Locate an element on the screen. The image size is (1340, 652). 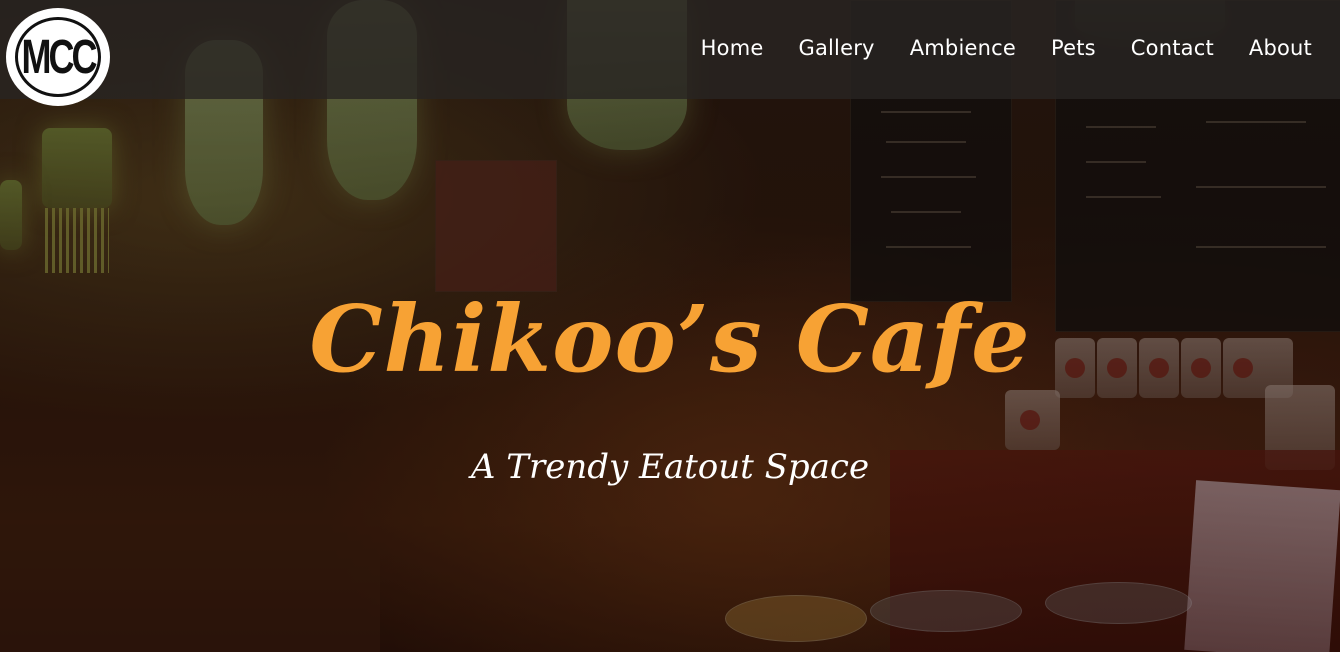
logo-text: MCC is located at coordinates (59, 56).